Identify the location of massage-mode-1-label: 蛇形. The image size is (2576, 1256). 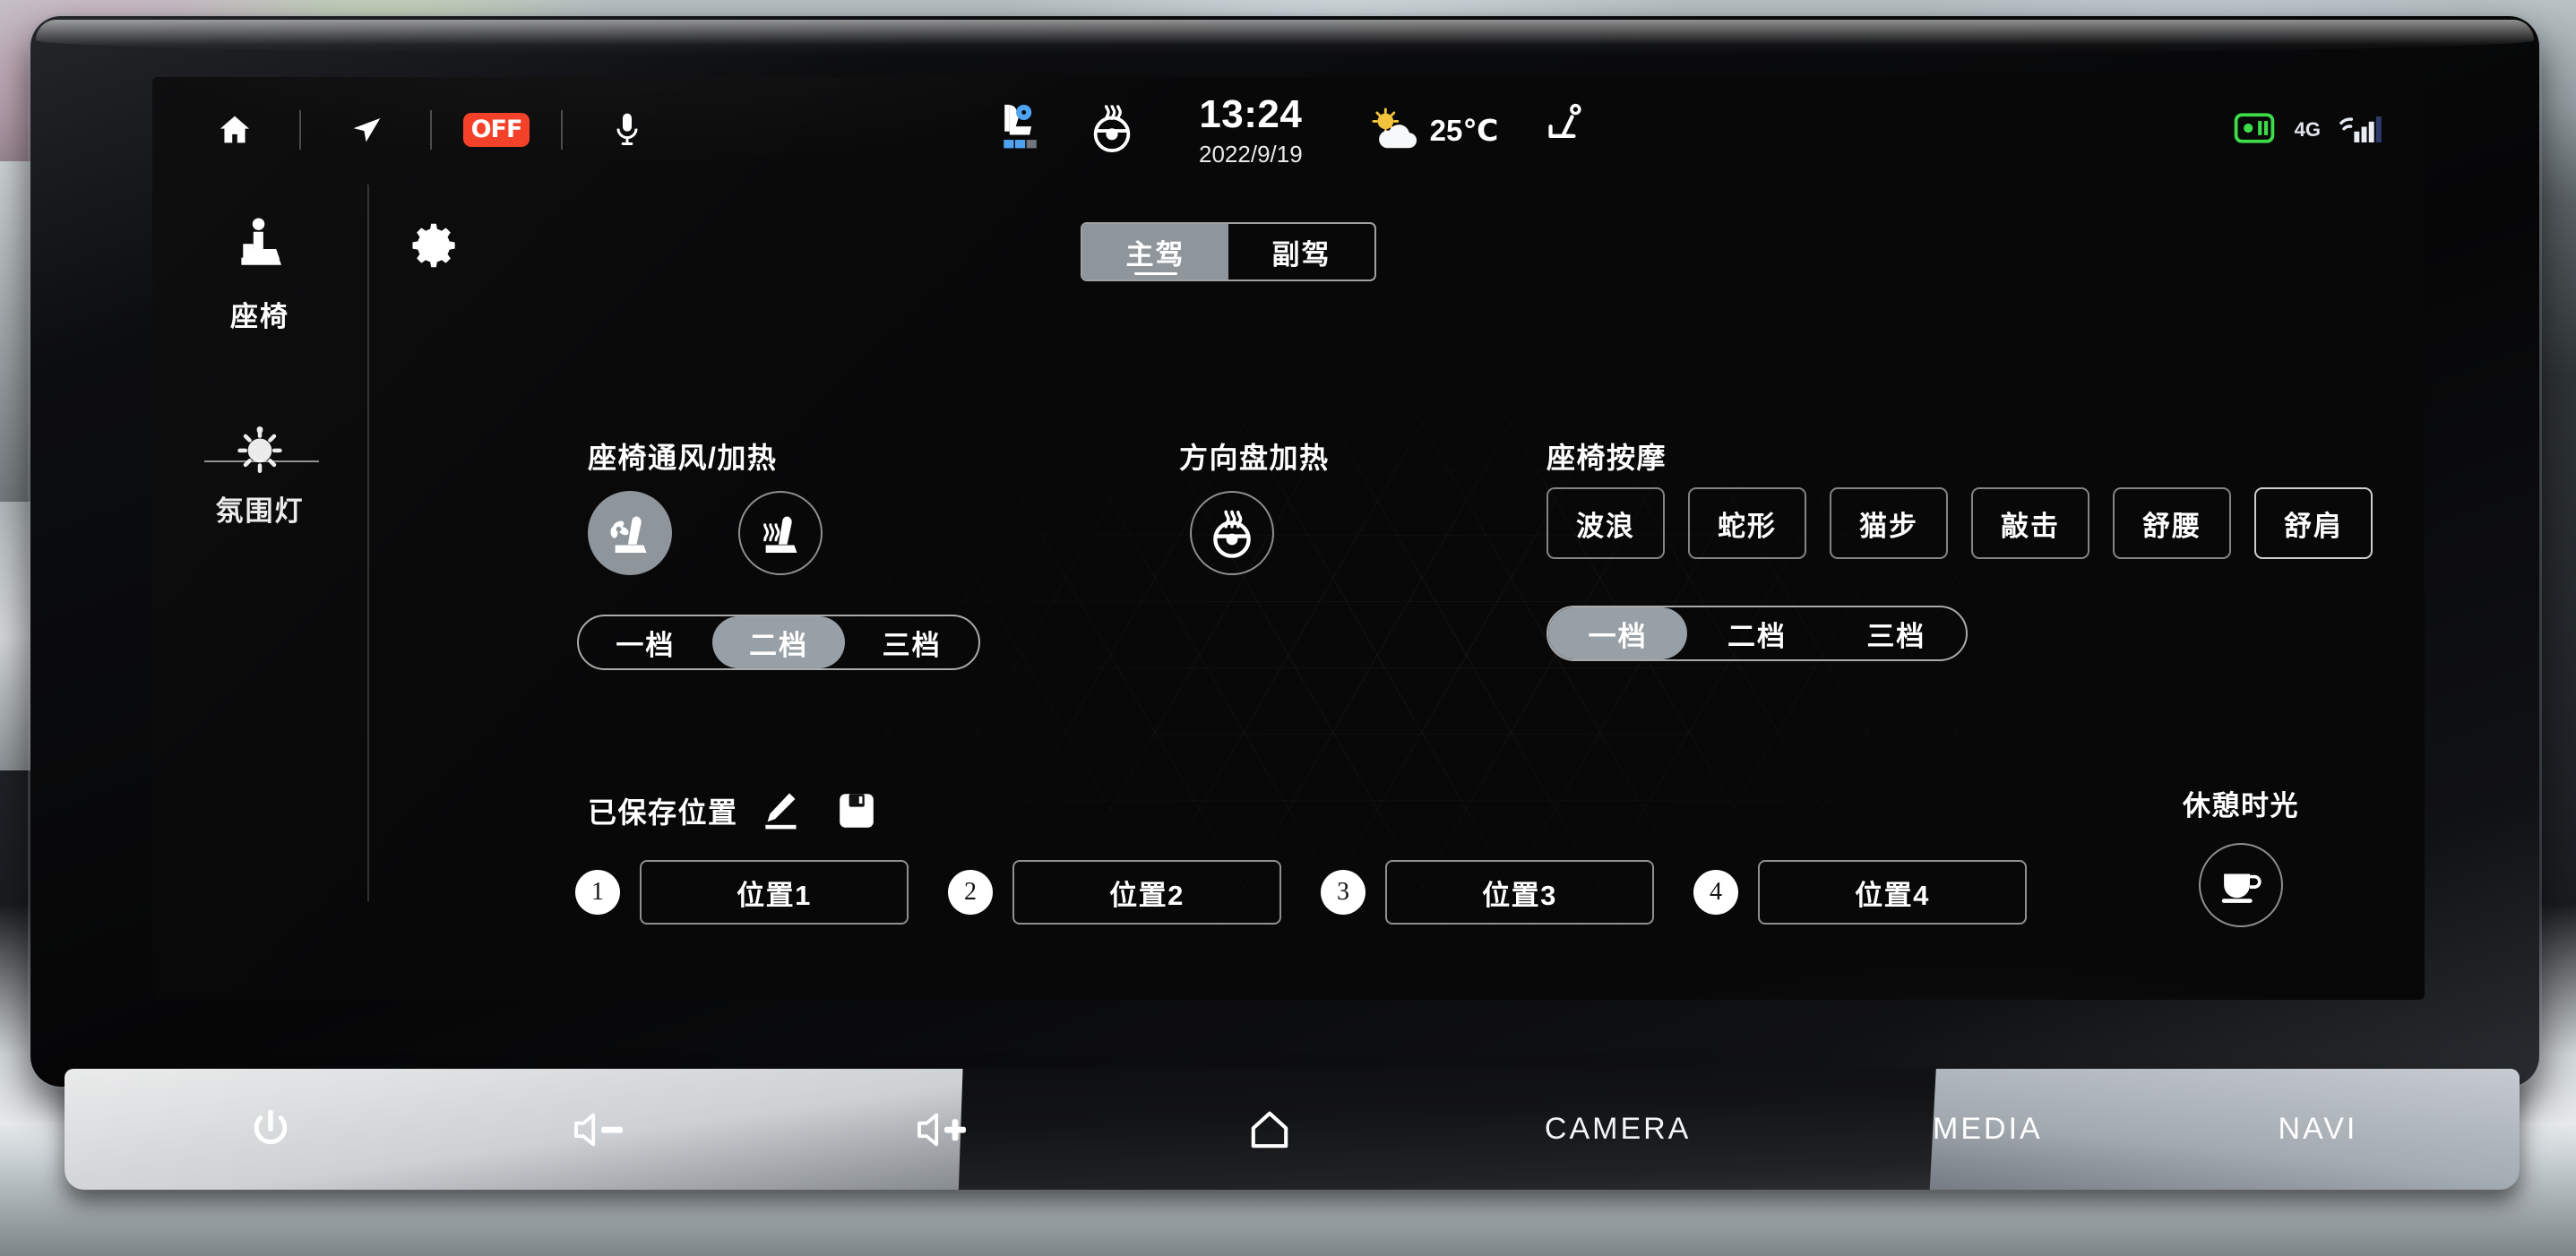
(1748, 526).